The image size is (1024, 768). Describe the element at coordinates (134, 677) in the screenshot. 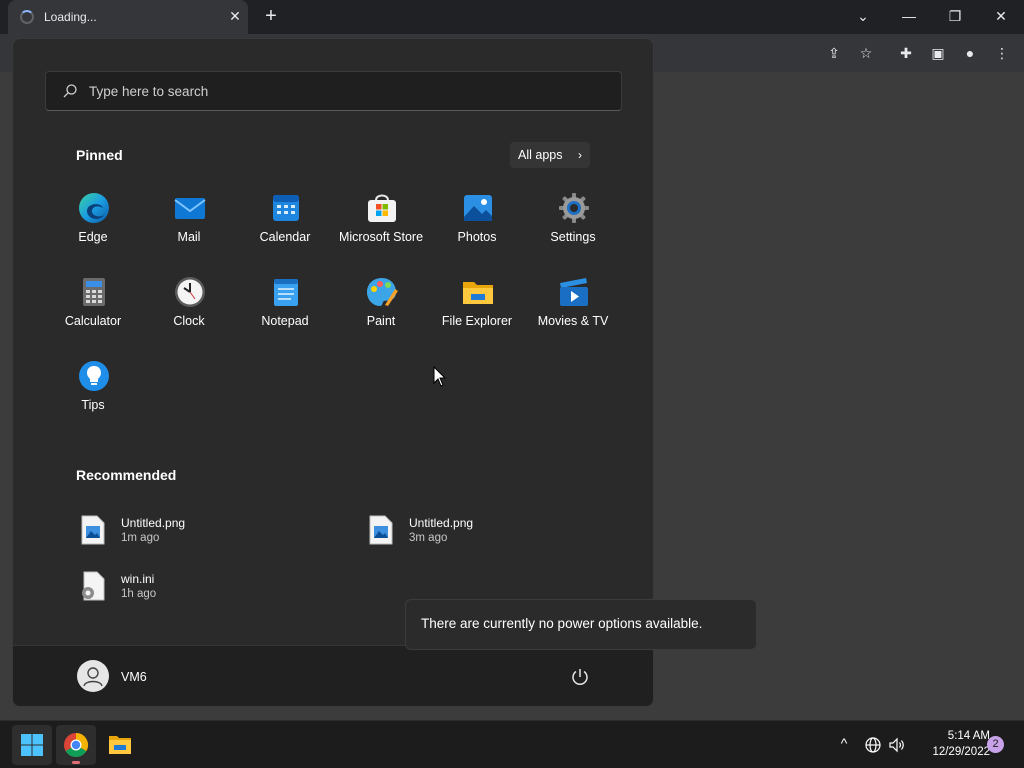

I see `user-name: VM6` at that location.